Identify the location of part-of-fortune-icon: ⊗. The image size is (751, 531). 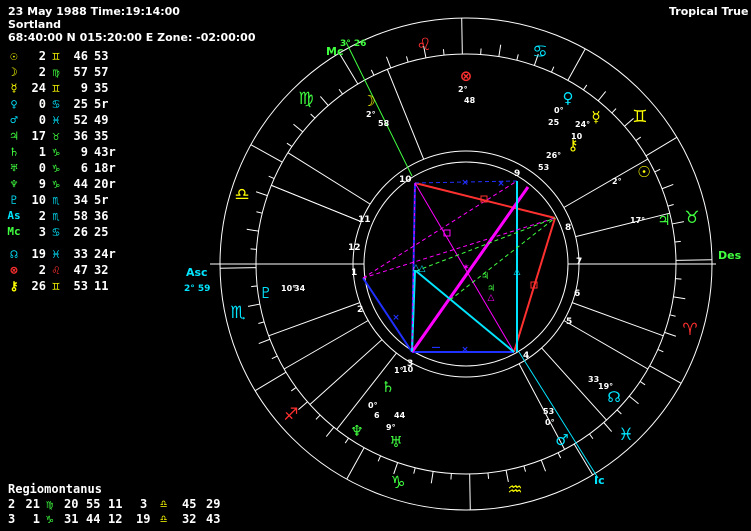
(466, 76).